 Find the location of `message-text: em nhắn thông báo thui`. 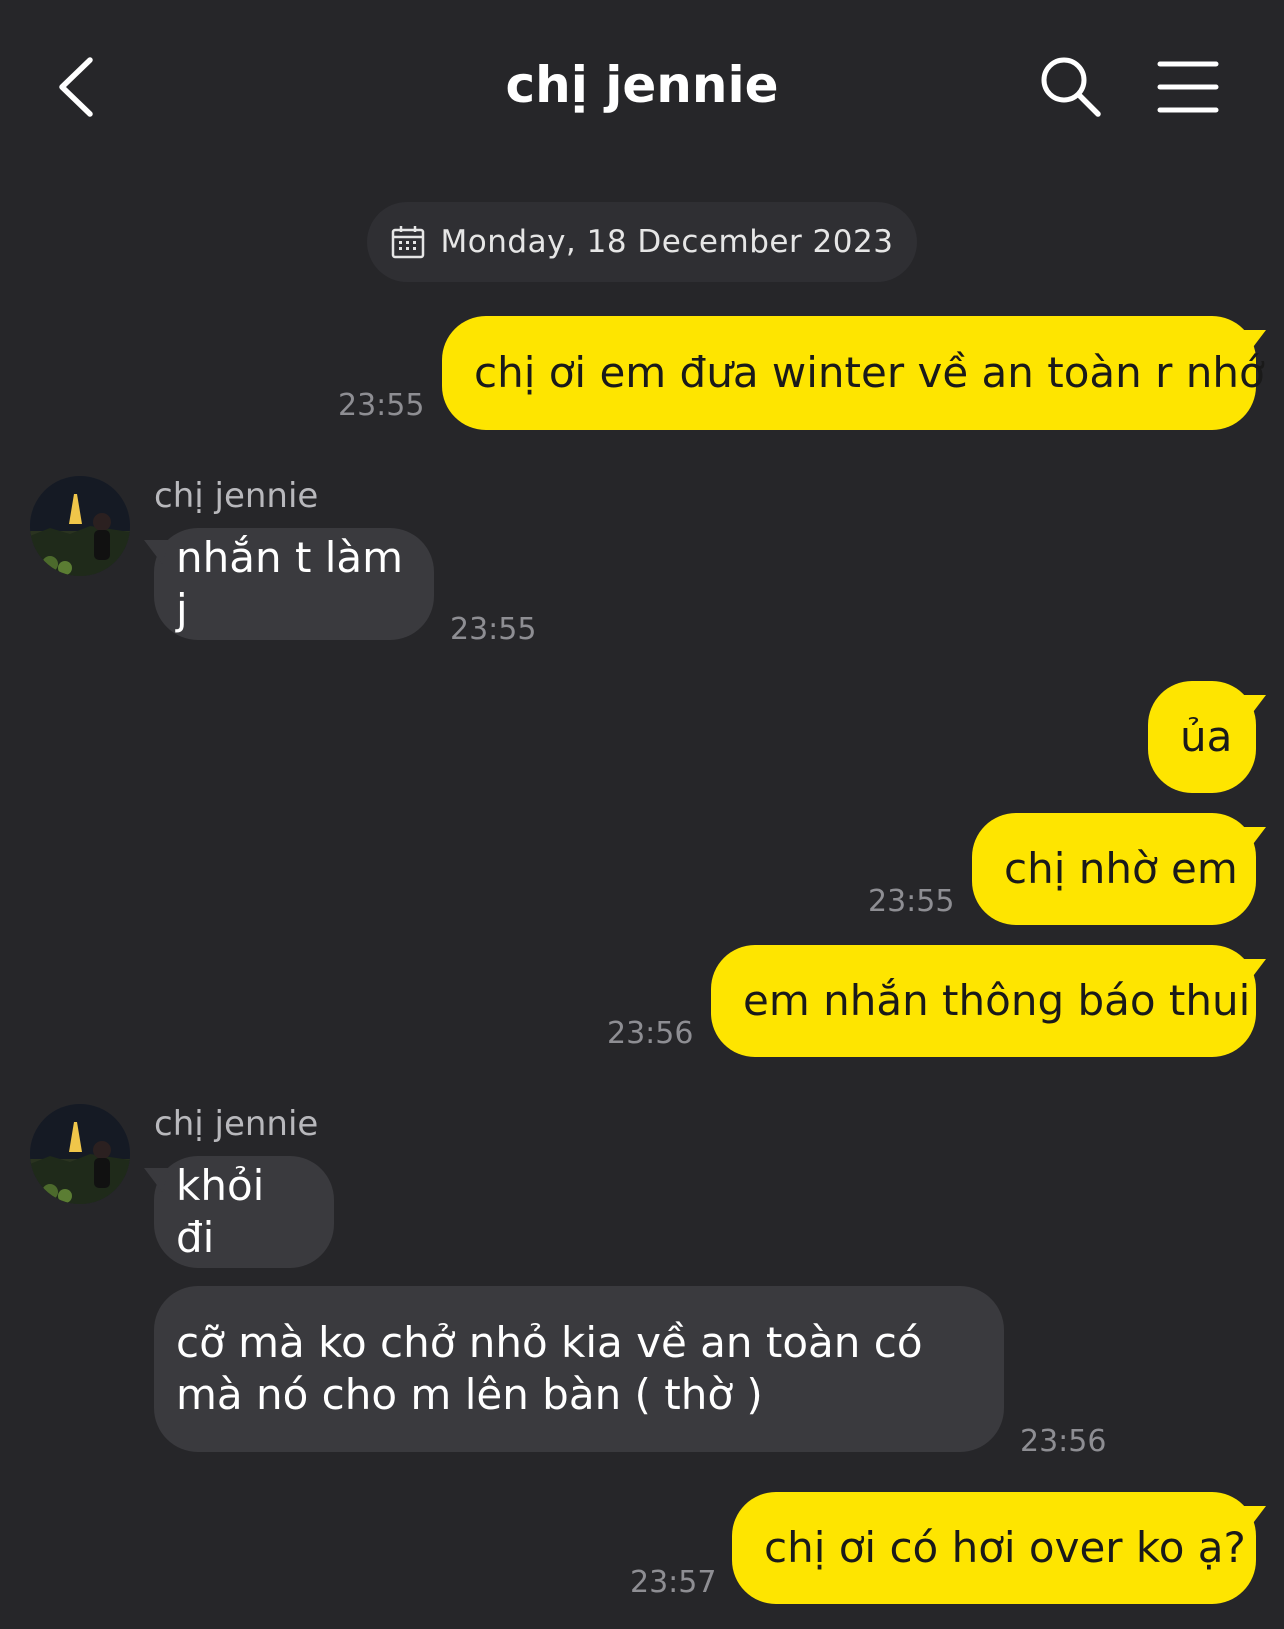

message-text: em nhắn thông báo thui is located at coordinates (997, 1000).